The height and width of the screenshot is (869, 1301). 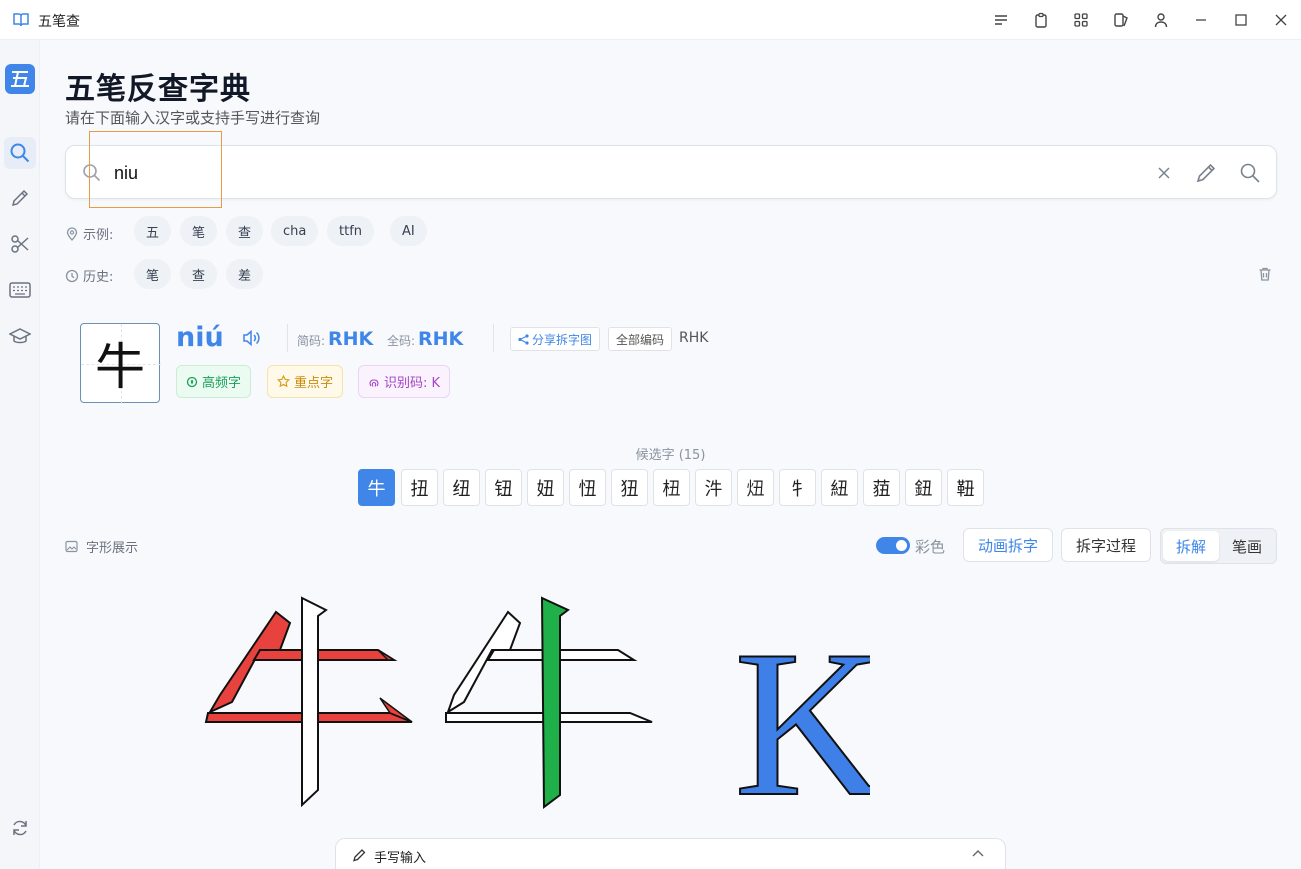 I want to click on fingerprint-icon, so click(x=374, y=382).